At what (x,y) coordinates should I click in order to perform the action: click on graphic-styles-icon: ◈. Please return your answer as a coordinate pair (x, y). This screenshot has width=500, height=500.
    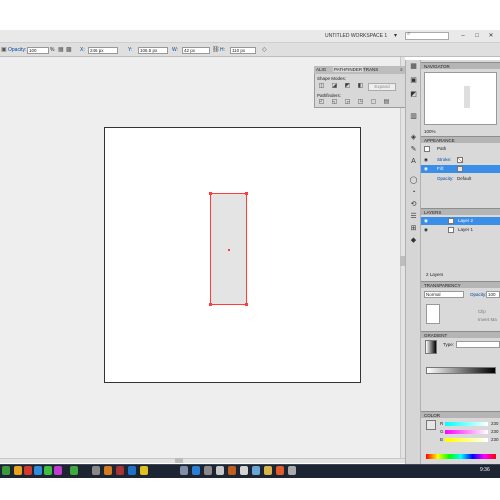
    Looking at the image, I should click on (413, 138).